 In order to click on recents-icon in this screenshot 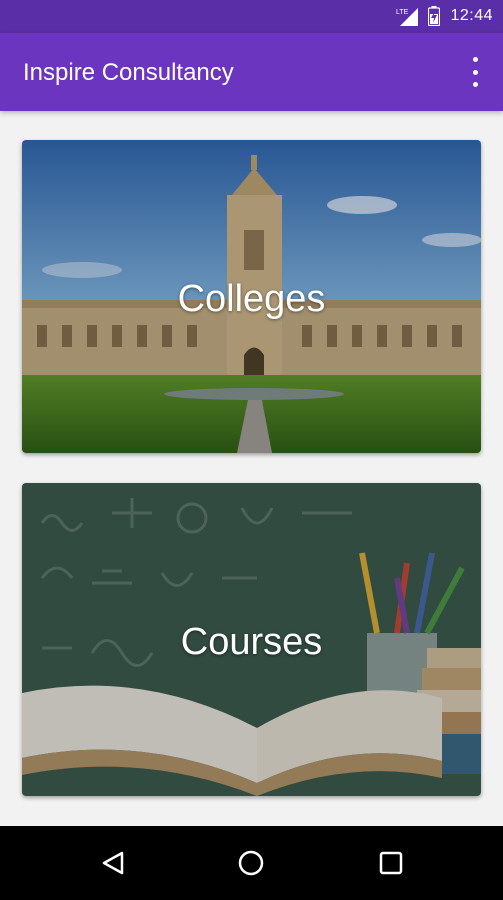, I will do `click(391, 863)`.